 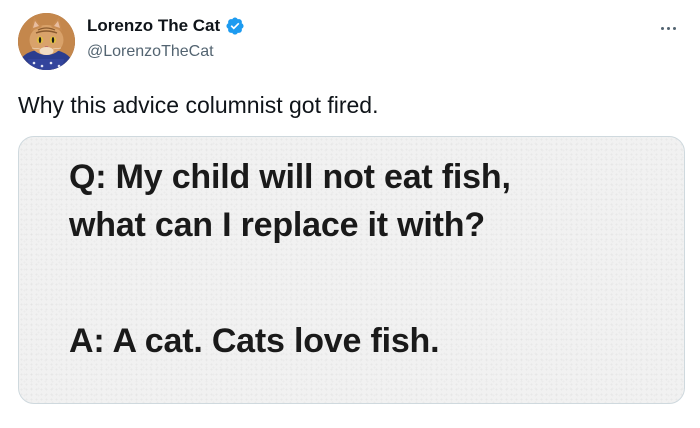 I want to click on display-name: Lorenzo The Cat, so click(x=153, y=26).